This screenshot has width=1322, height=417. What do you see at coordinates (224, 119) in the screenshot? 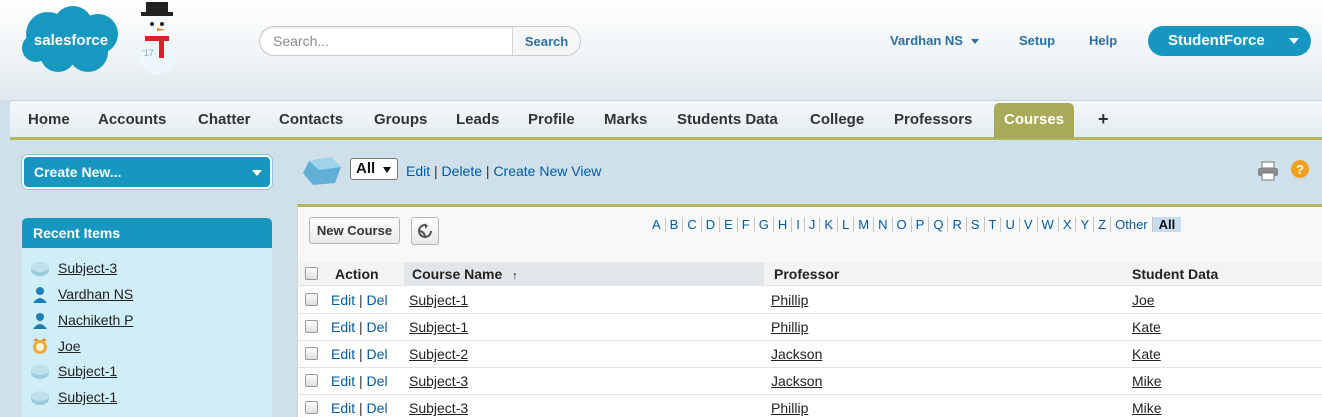
I see `tab-chatter: Chatter` at bounding box center [224, 119].